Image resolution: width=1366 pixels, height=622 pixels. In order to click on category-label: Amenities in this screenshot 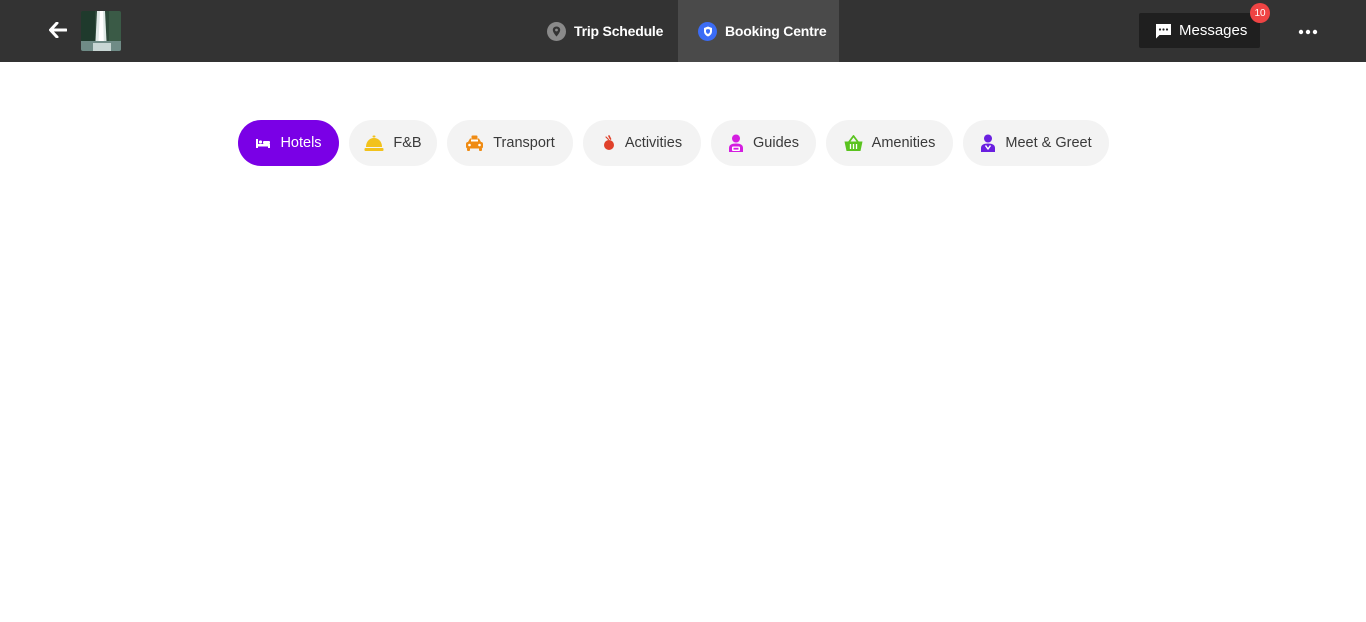, I will do `click(903, 143)`.